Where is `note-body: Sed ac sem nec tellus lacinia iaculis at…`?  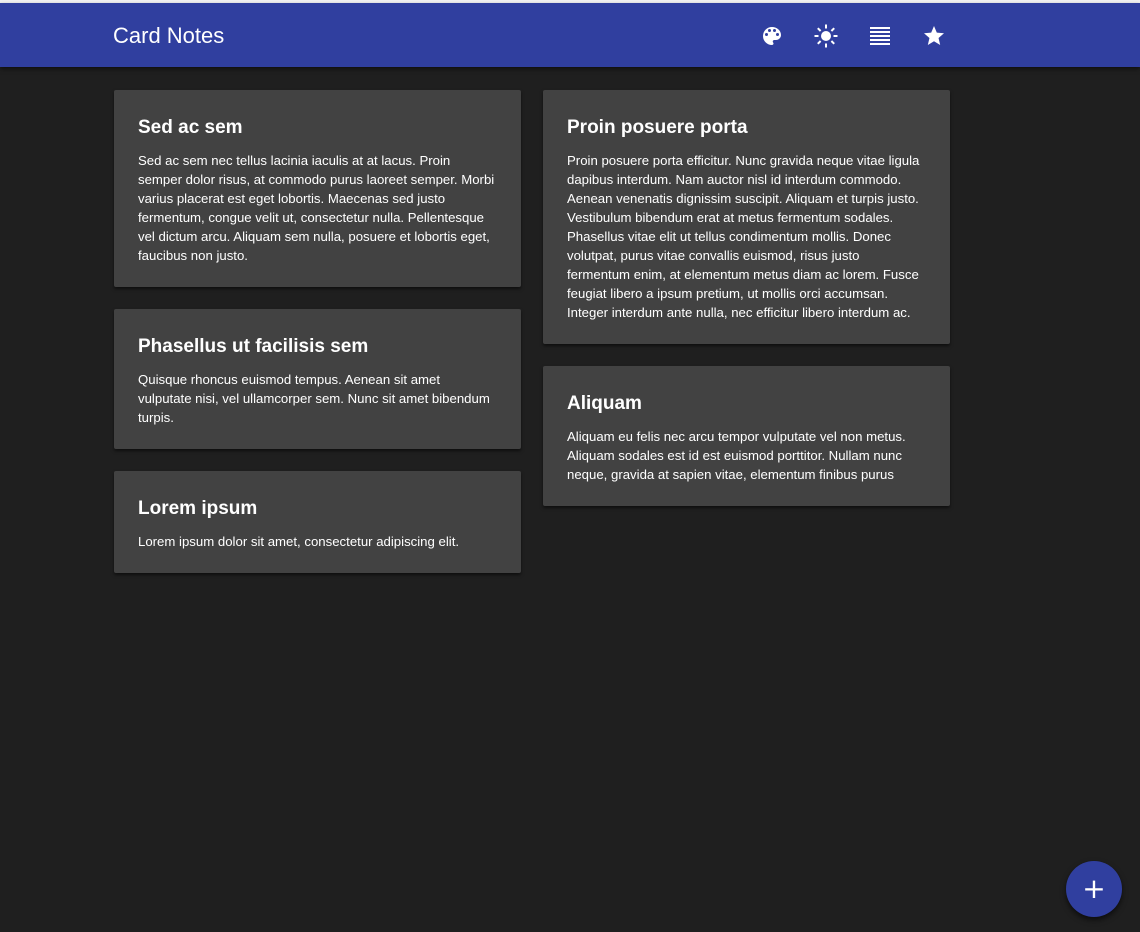
note-body: Sed ac sem nec tellus lacinia iaculis at… is located at coordinates (316, 208).